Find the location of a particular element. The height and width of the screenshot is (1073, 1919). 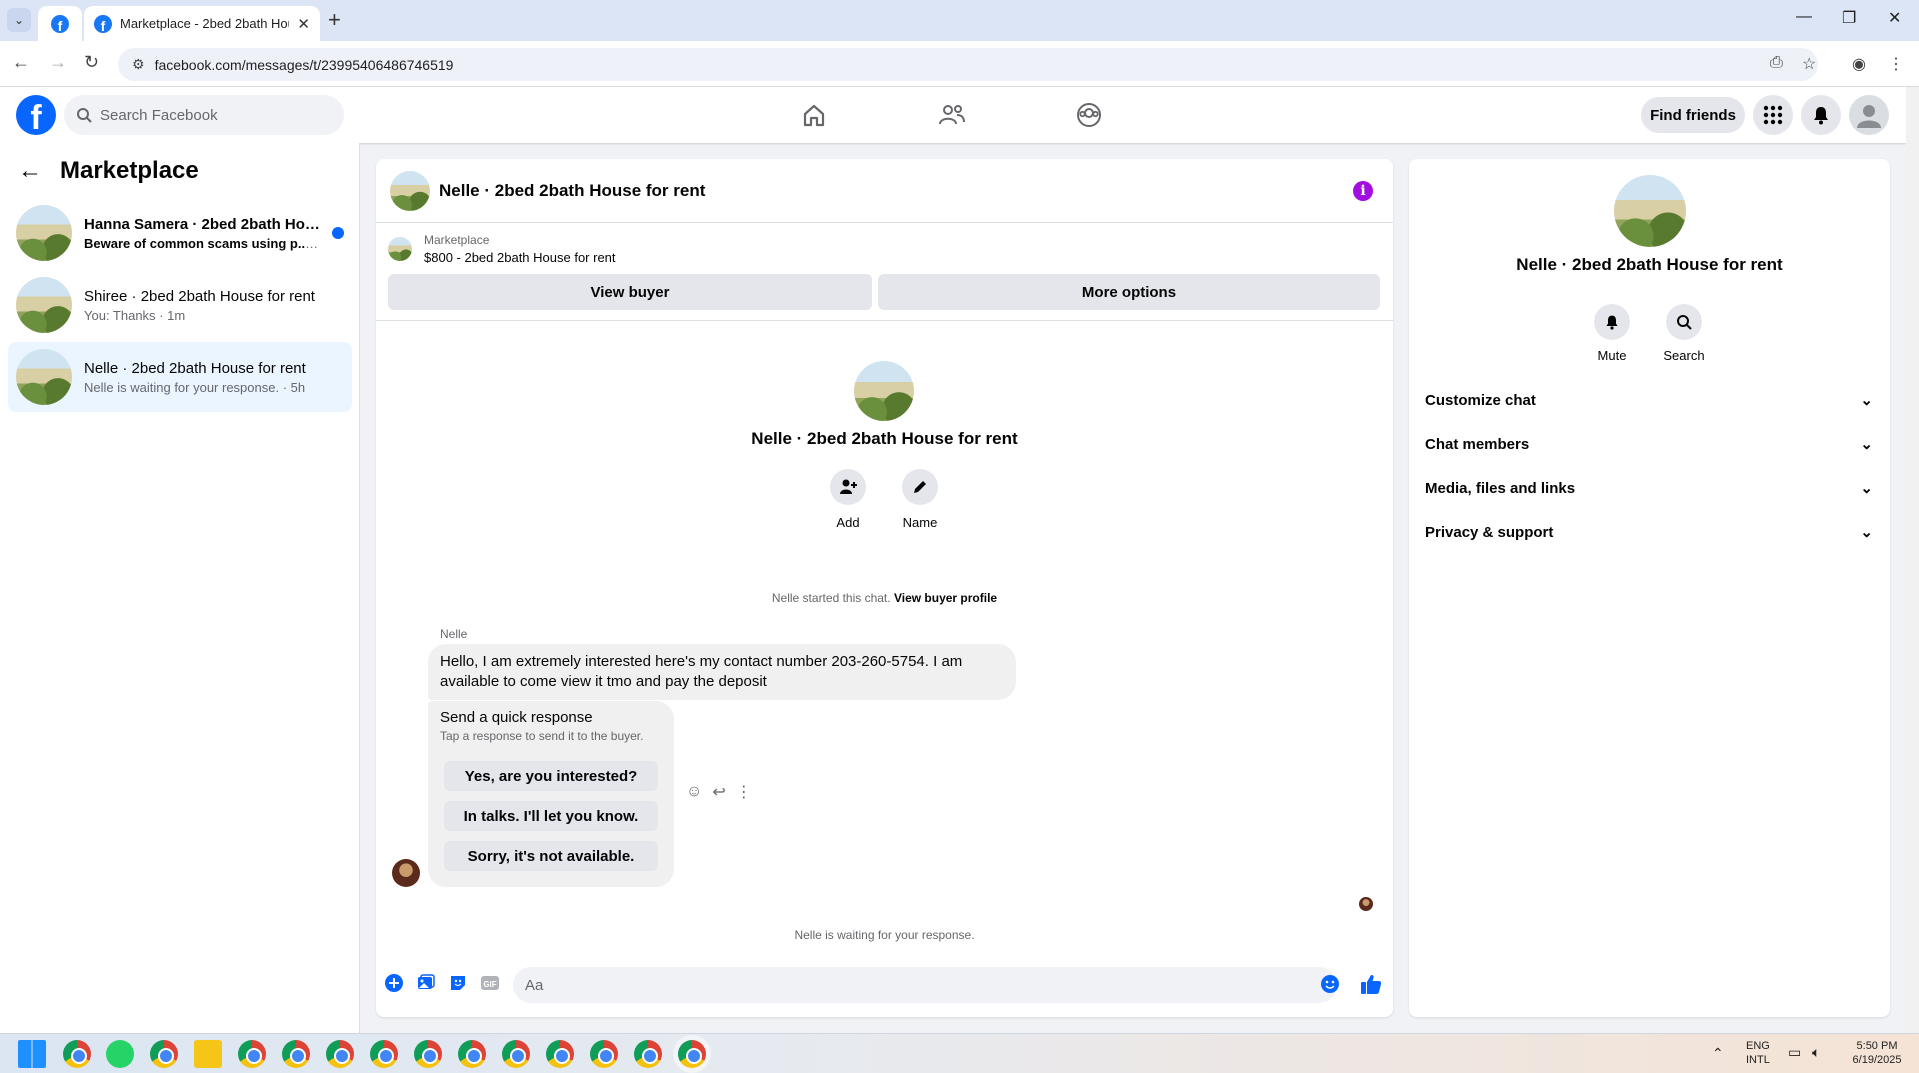

bookmark-star-icon: ☆ is located at coordinates (1809, 64).